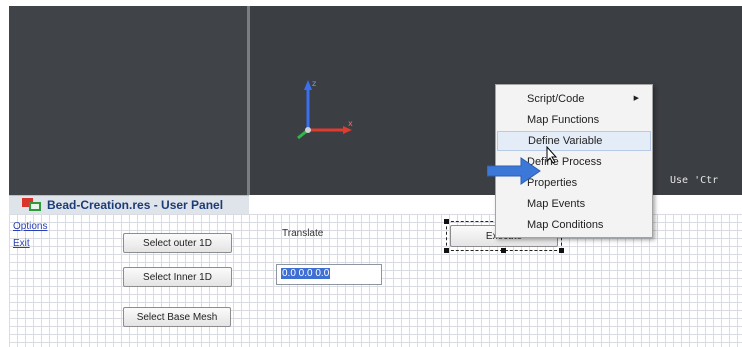 The width and height of the screenshot is (742, 347). I want to click on chevron-right-icon: ▶, so click(636, 98).